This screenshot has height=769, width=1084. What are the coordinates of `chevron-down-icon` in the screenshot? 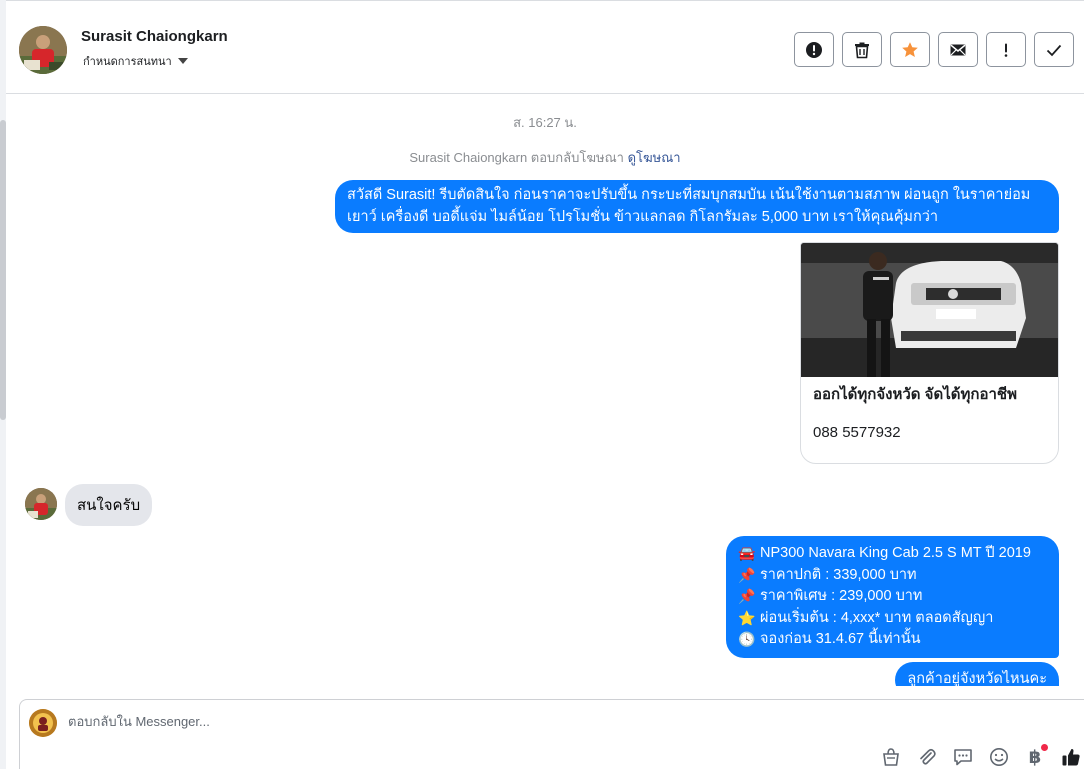 It's located at (182, 61).